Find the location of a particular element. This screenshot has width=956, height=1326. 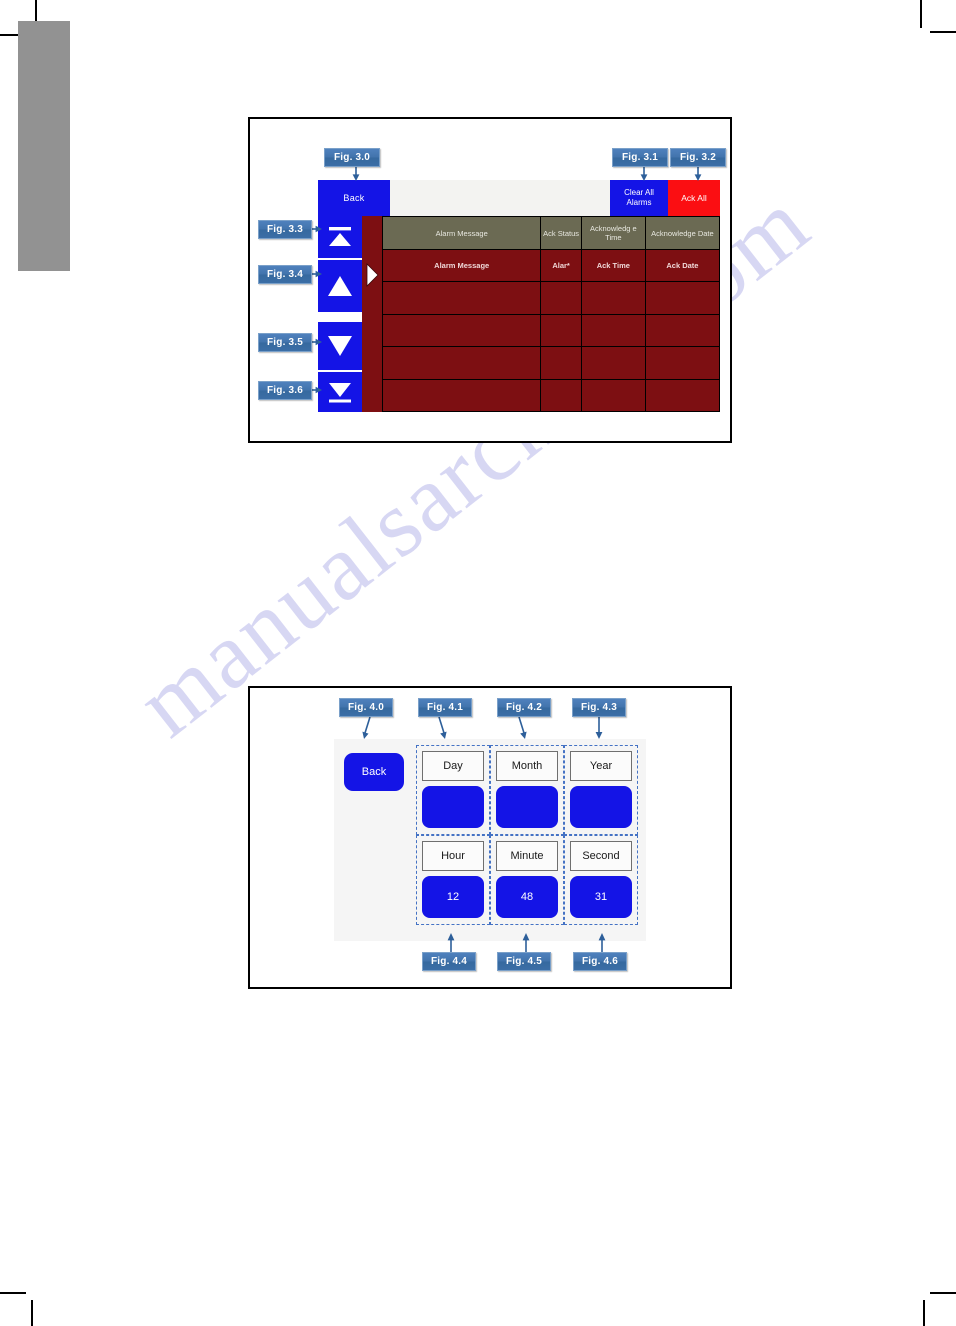

crop-mark-bottom-right-horizontal is located at coordinates (943, 1293).